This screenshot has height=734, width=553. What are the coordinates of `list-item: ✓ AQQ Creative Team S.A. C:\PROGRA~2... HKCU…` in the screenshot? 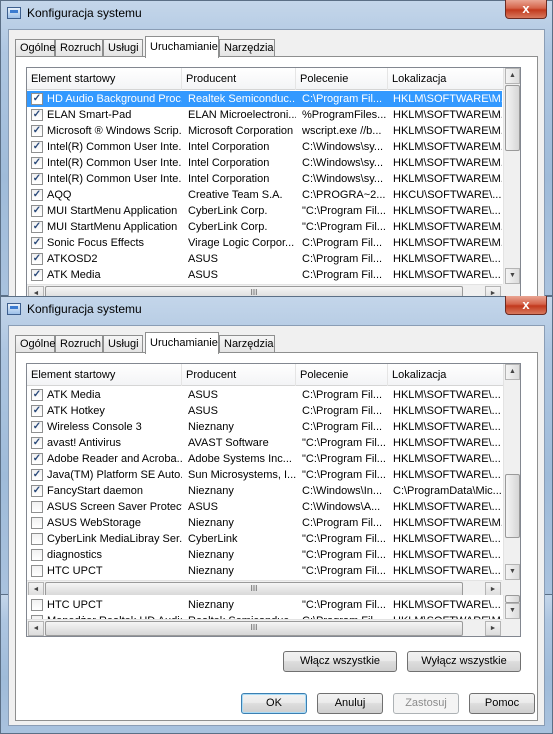 It's located at (264, 195).